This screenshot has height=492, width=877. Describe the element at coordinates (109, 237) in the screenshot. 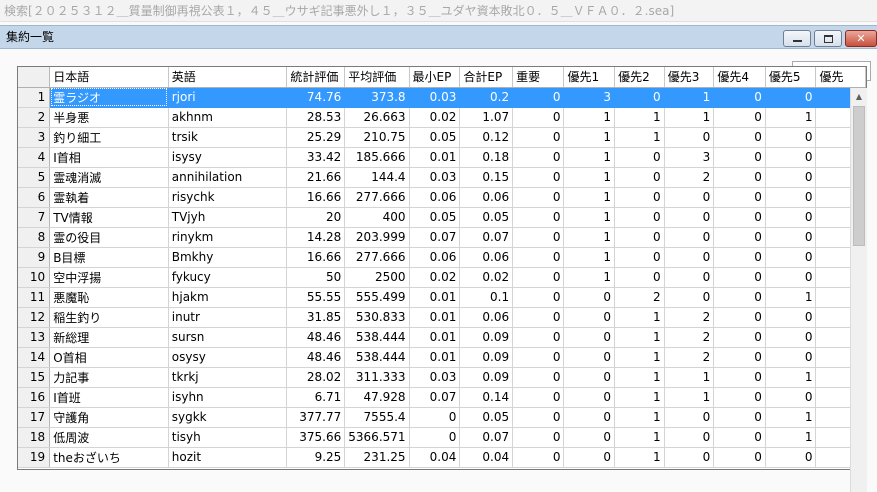

I see `table-cell: 霊の役目` at that location.